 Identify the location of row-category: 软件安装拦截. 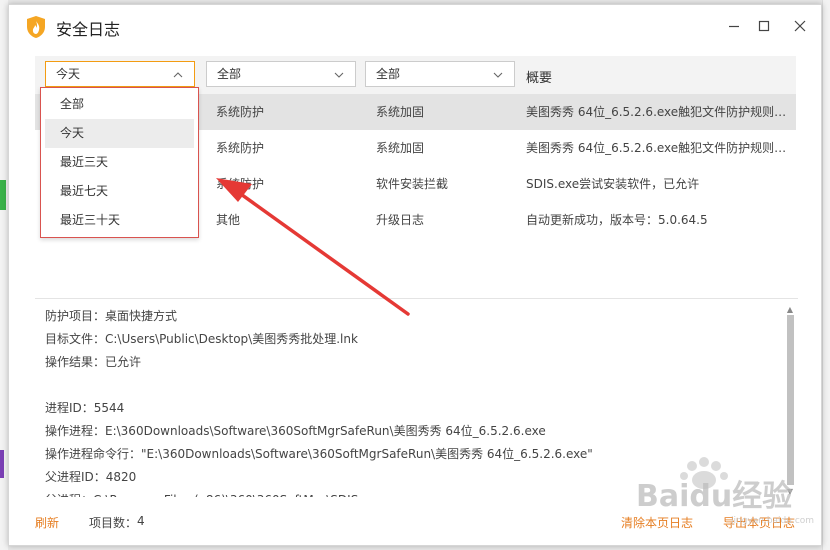
(412, 184).